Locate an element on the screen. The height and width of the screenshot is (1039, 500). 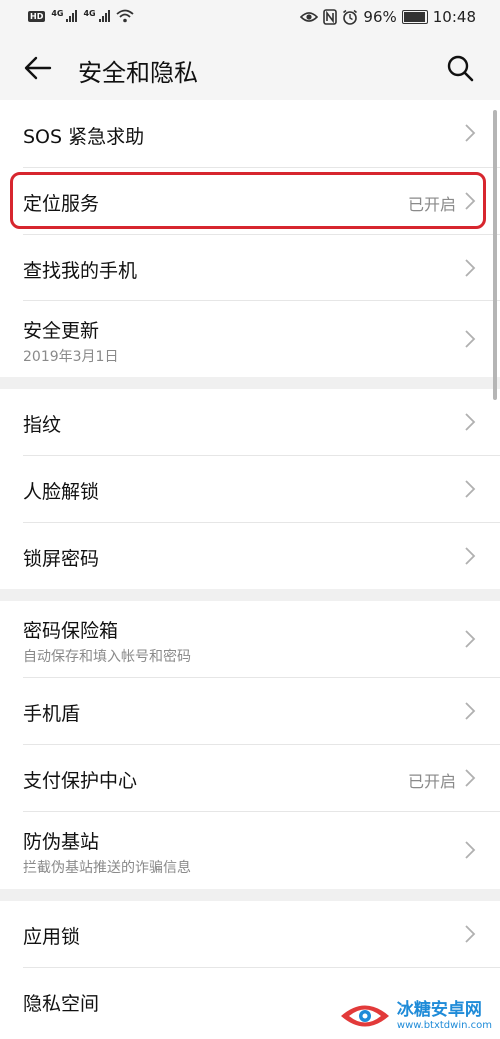
watermark-text: 冰糖安卓网 www.btxtdwin.com is located at coordinates (444, 1016).